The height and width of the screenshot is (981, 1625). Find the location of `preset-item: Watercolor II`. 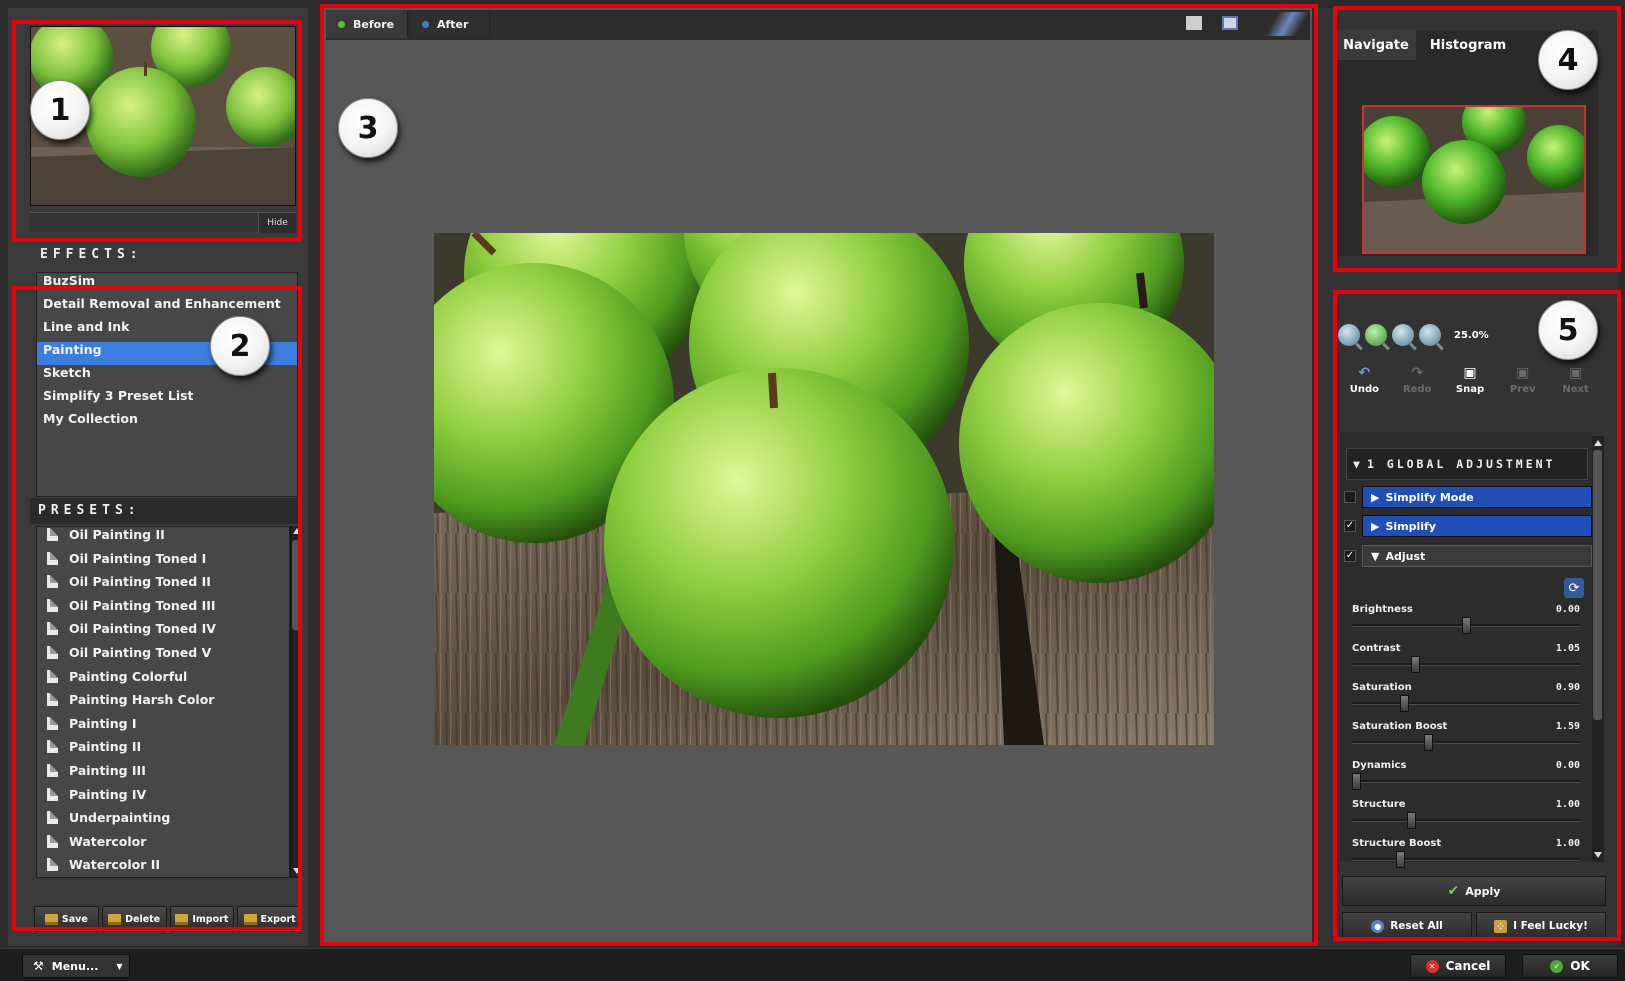

preset-item: Watercolor II is located at coordinates (163, 867).